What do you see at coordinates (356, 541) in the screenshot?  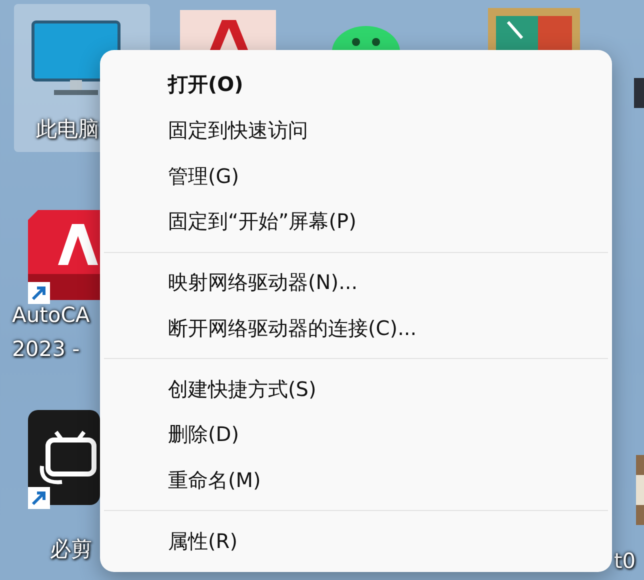 I see `menu-item: 属性(R)` at bounding box center [356, 541].